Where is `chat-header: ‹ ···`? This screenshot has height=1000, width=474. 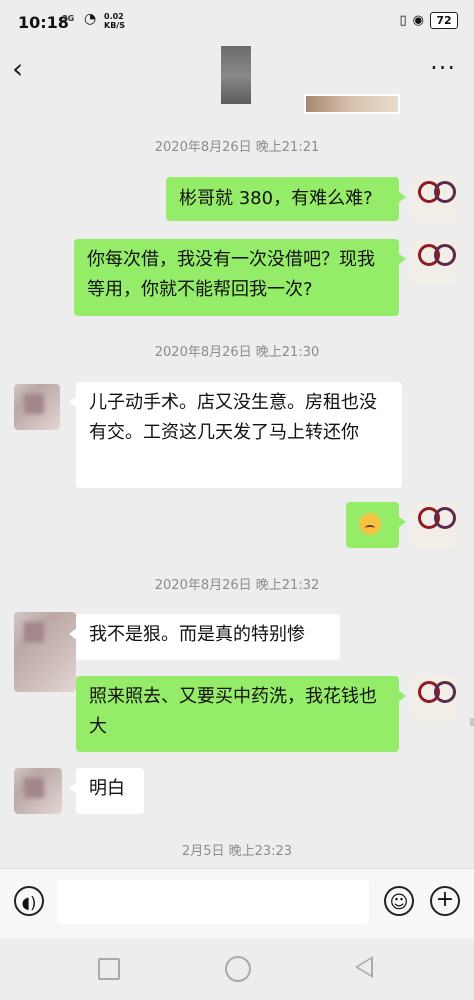 chat-header: ‹ ··· is located at coordinates (237, 75).